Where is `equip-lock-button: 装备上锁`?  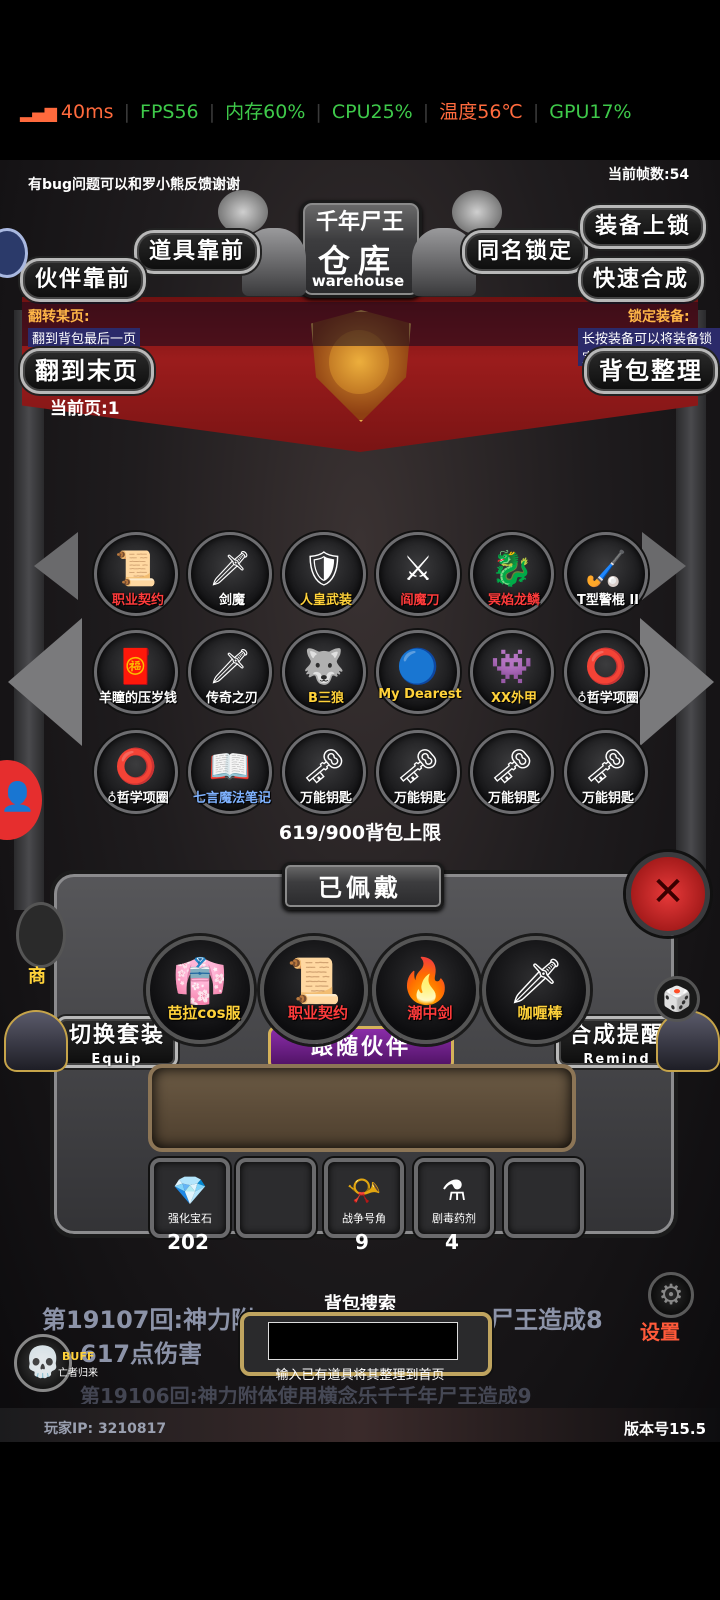
equip-lock-button: 装备上锁 is located at coordinates (643, 227).